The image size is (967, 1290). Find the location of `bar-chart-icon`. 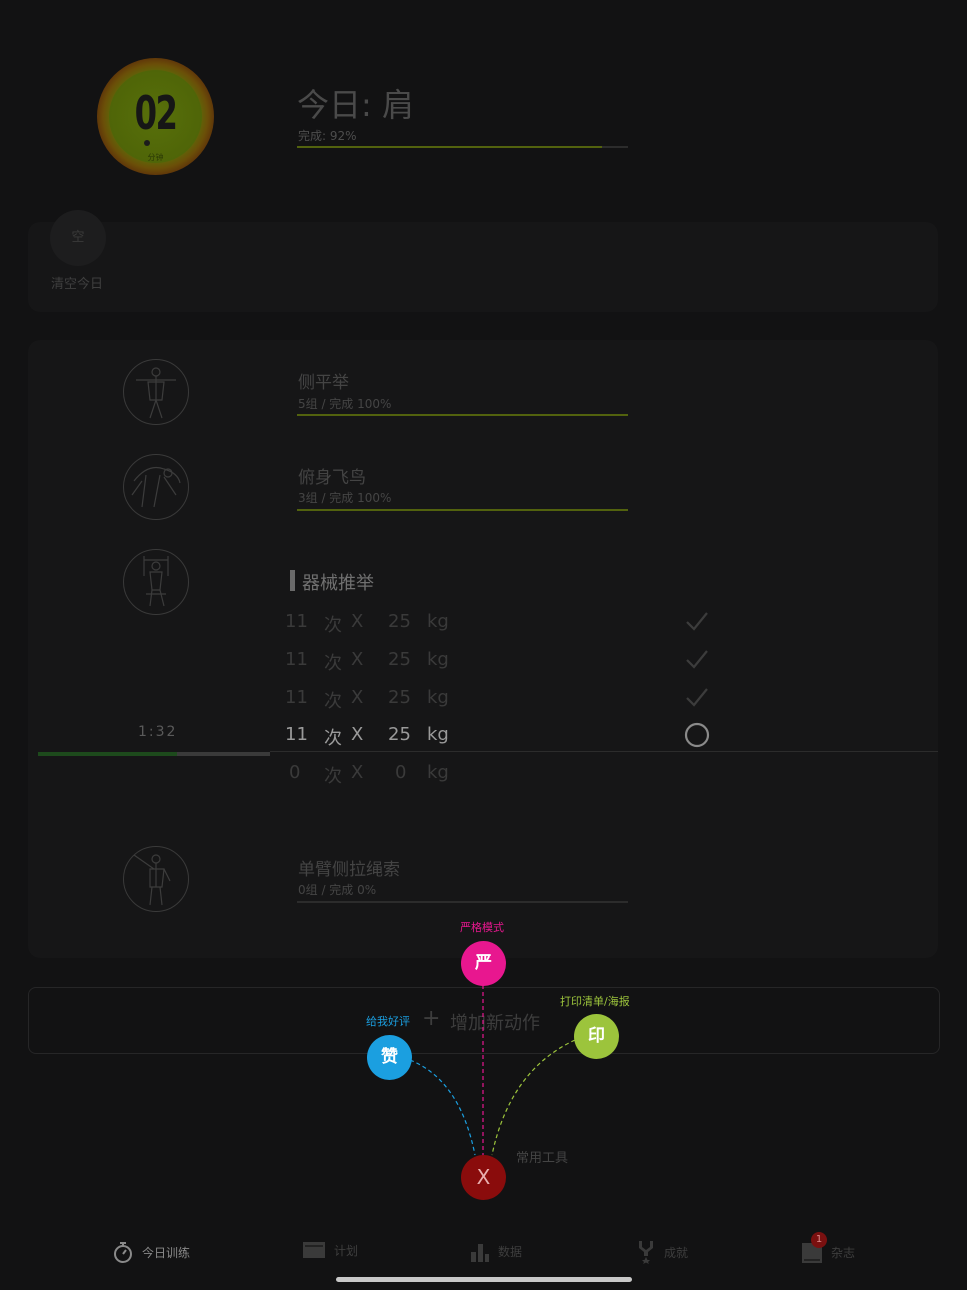

bar-chart-icon is located at coordinates (480, 1253).